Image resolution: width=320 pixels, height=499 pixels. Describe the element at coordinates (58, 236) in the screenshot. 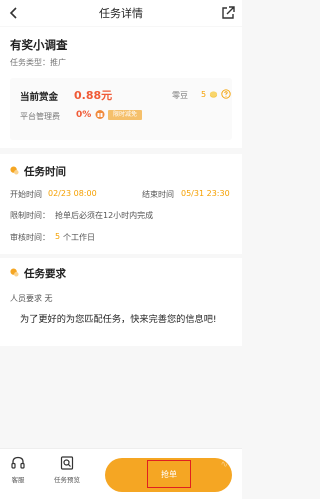

I see `review-time-value: 5` at that location.